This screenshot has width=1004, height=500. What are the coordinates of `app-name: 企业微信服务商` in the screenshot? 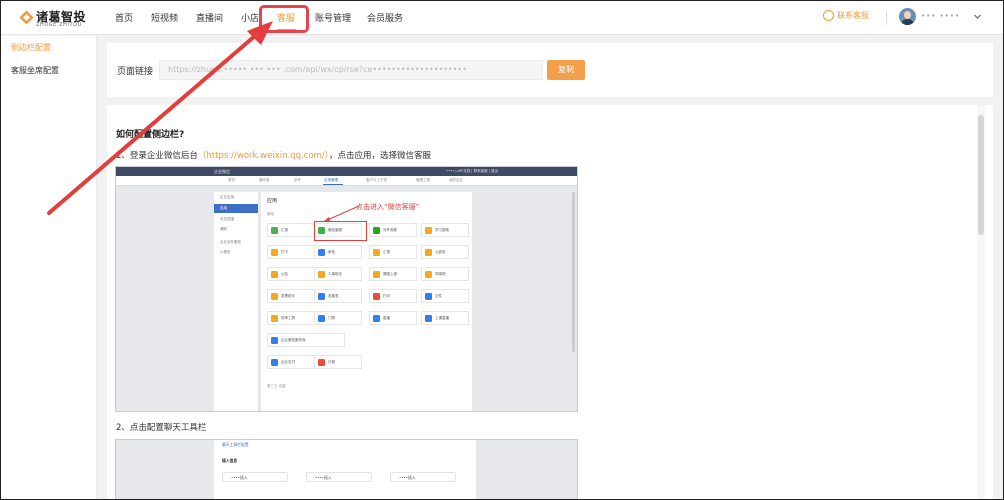 It's located at (293, 340).